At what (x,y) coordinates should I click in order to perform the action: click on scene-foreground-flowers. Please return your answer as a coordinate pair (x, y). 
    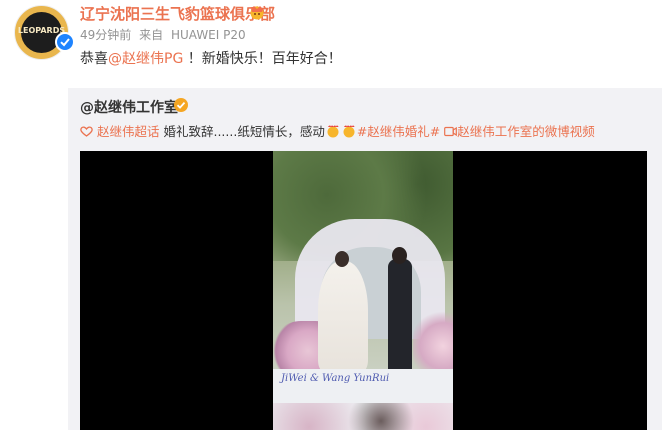
    Looking at the image, I should click on (363, 416).